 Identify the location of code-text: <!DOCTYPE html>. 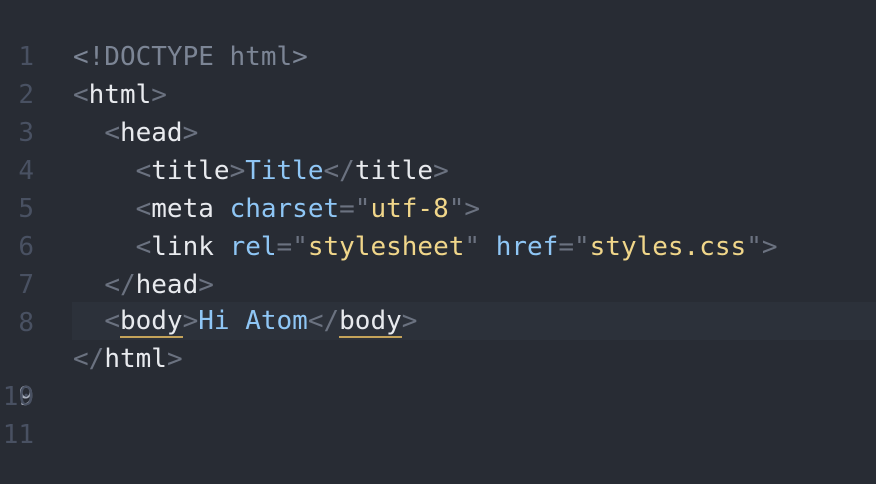
(190, 57).